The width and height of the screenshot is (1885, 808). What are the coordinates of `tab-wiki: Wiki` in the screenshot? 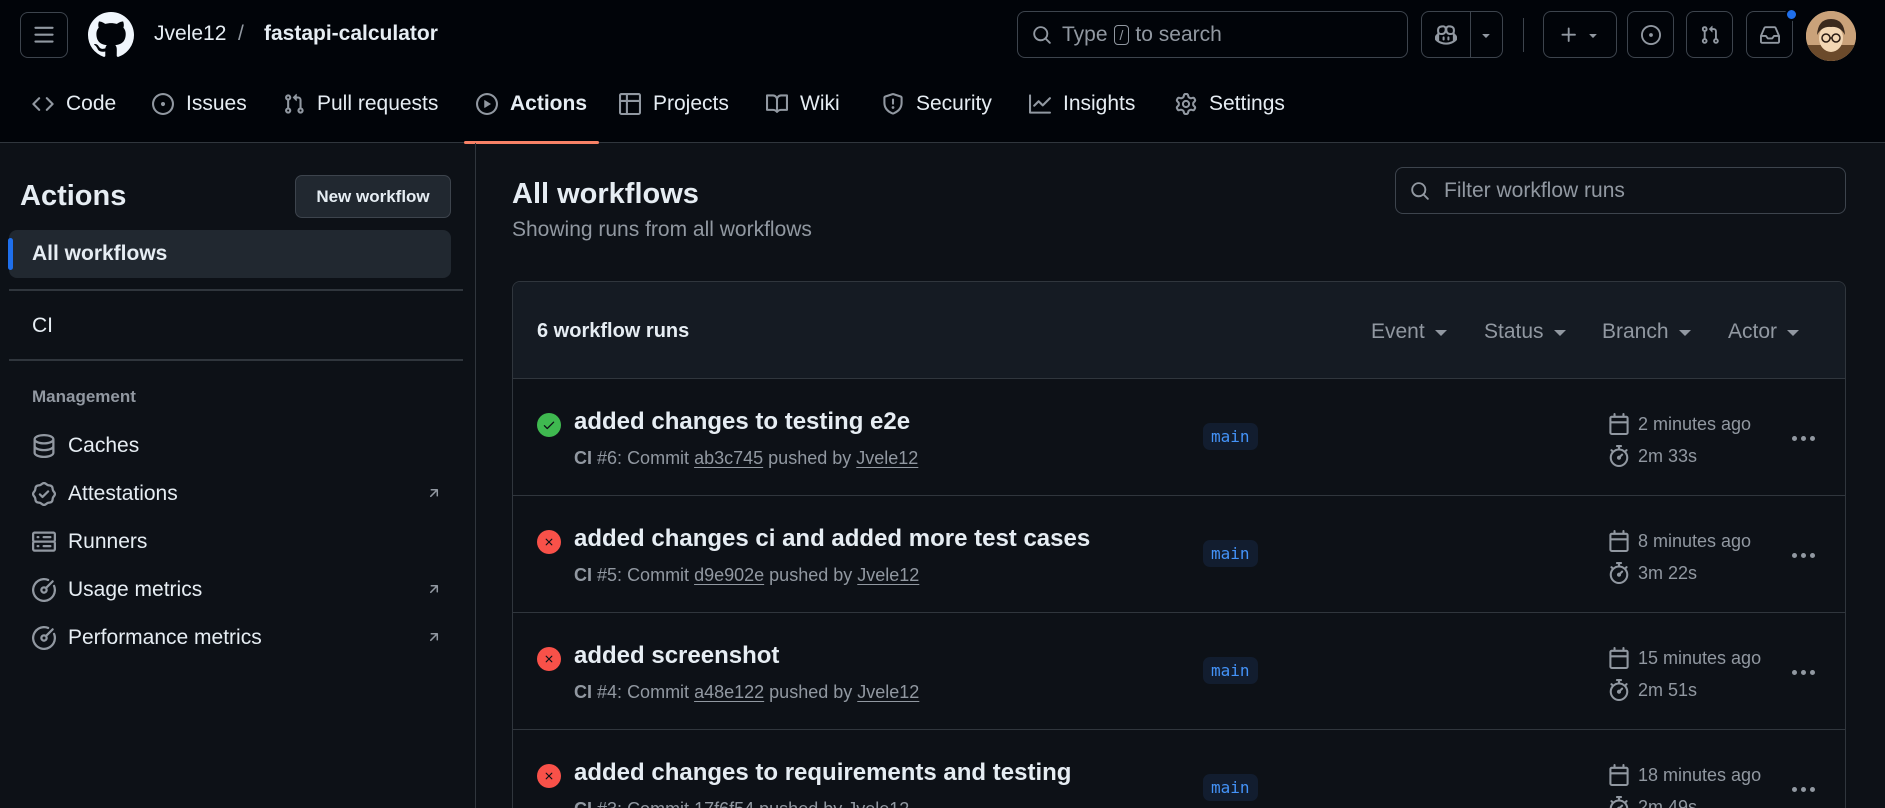 It's located at (803, 116).